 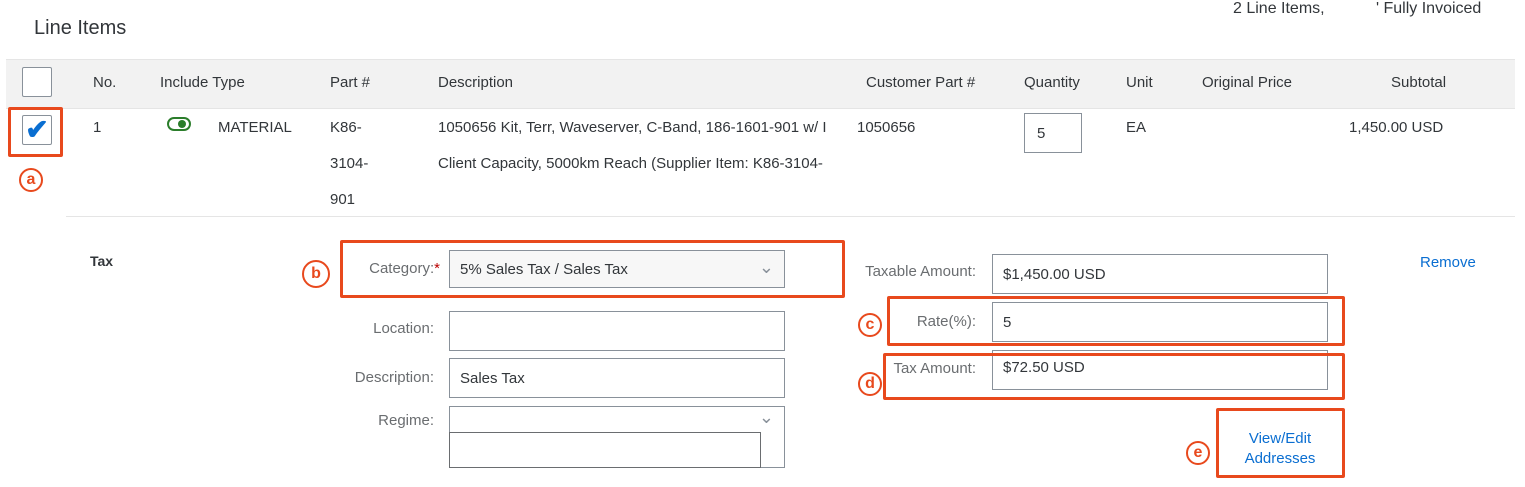 I want to click on invoice-status: ' Fully Invoiced, so click(x=1429, y=8).